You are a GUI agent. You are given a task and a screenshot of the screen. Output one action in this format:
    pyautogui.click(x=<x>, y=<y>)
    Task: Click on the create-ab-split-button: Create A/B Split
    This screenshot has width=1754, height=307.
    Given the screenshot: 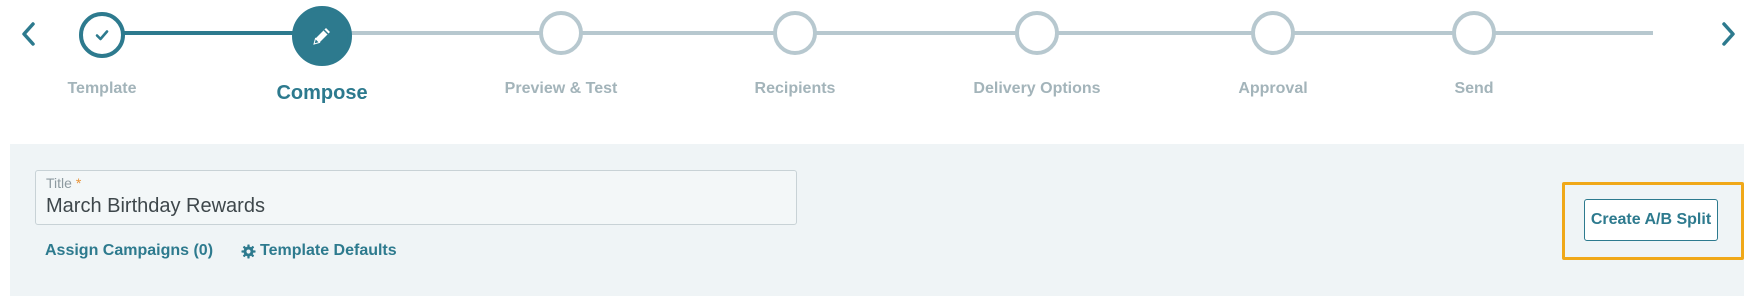 What is the action you would take?
    pyautogui.click(x=1651, y=220)
    